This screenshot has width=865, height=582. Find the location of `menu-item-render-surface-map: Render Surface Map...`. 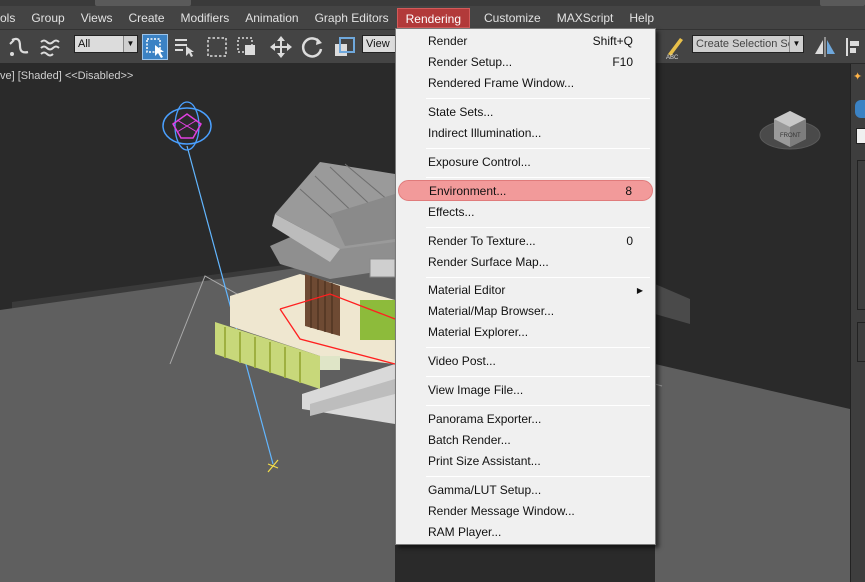

menu-item-render-surface-map: Render Surface Map... is located at coordinates (525, 262).